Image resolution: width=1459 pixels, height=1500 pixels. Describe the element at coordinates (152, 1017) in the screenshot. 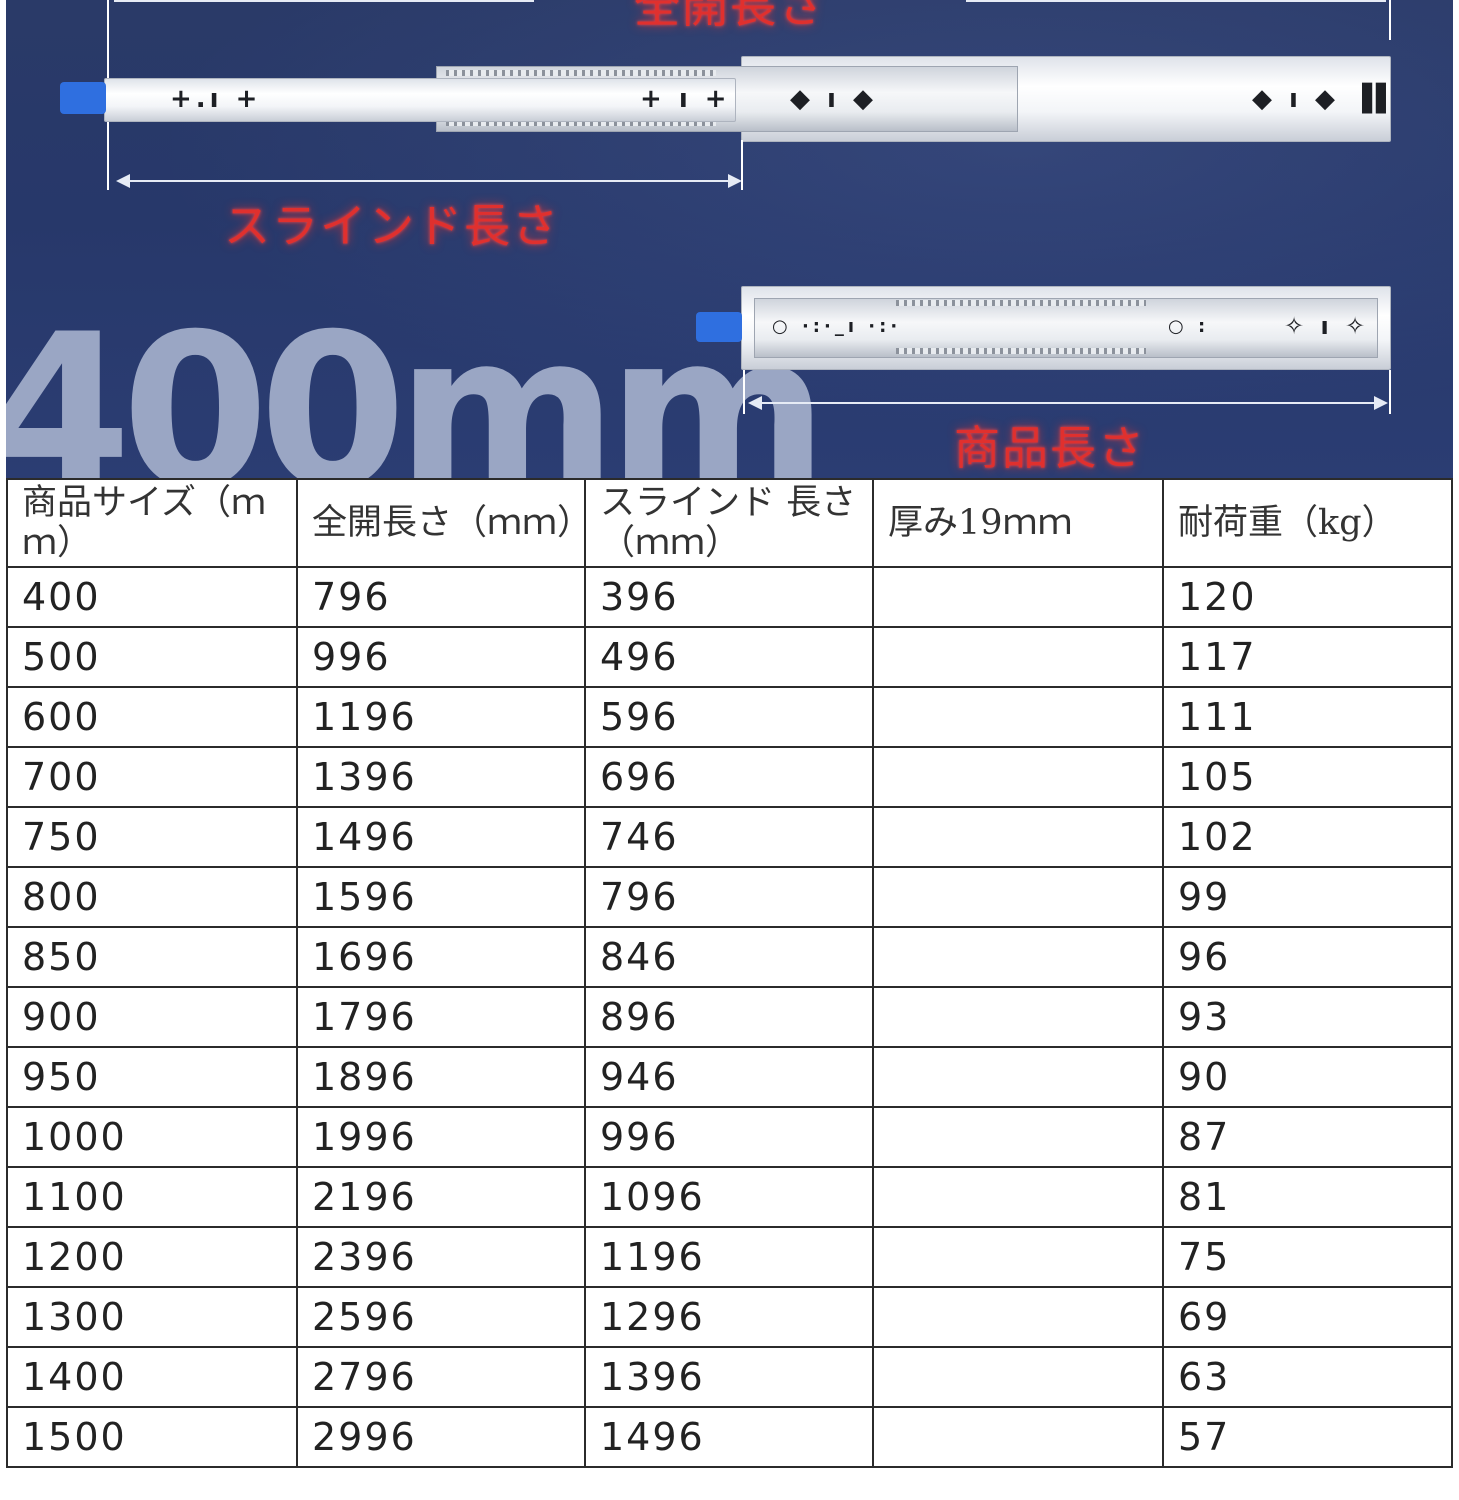

I see `cell-product-size: 900` at that location.